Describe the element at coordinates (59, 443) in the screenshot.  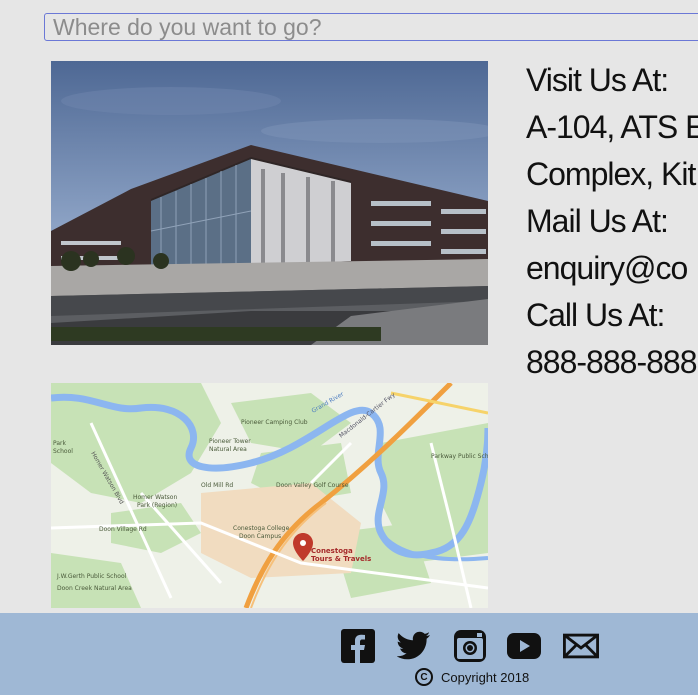
I see `svg-text: Park` at that location.